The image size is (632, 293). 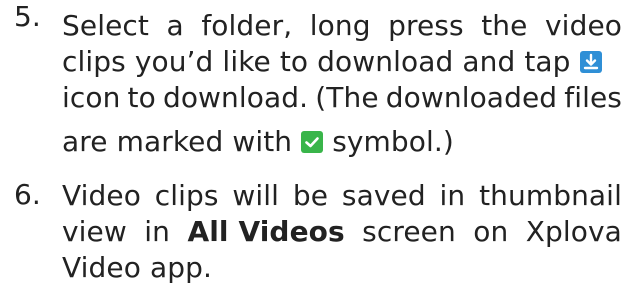 What do you see at coordinates (175, 25) in the screenshot?
I see `word: a` at bounding box center [175, 25].